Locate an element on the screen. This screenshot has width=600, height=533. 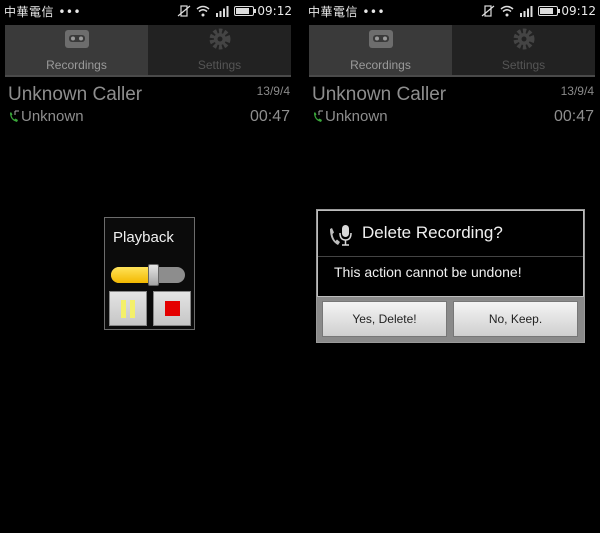
seekbar-thumb is located at coordinates (153, 275).